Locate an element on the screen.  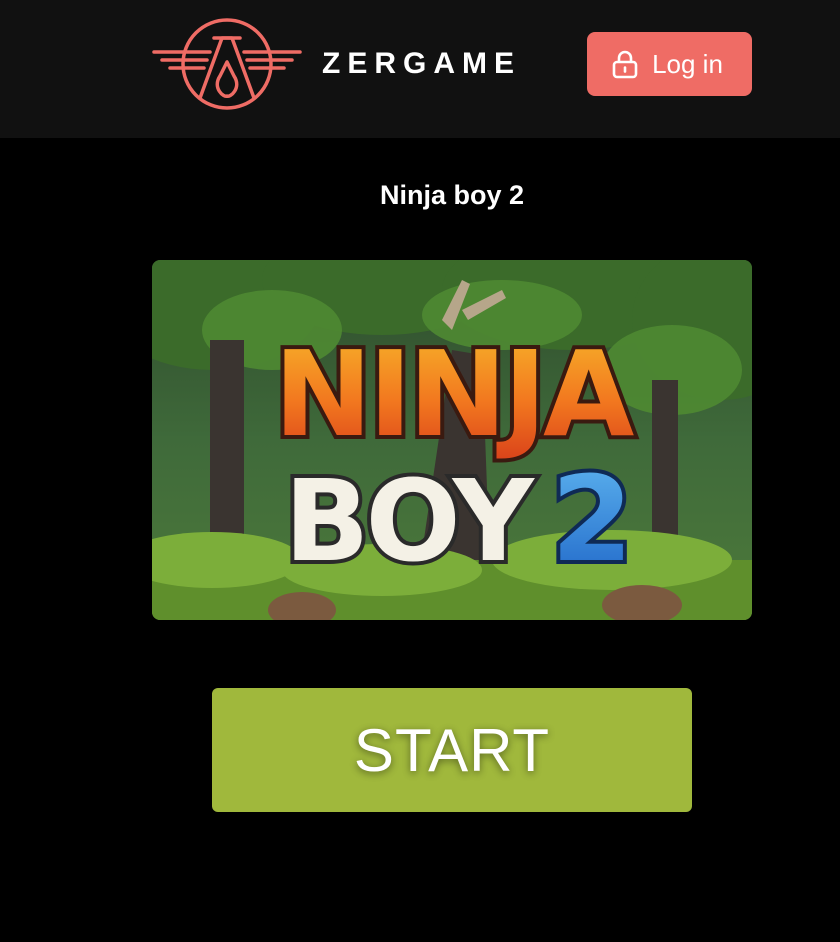
cover-title-ninja: NINJA is located at coordinates (454, 394).